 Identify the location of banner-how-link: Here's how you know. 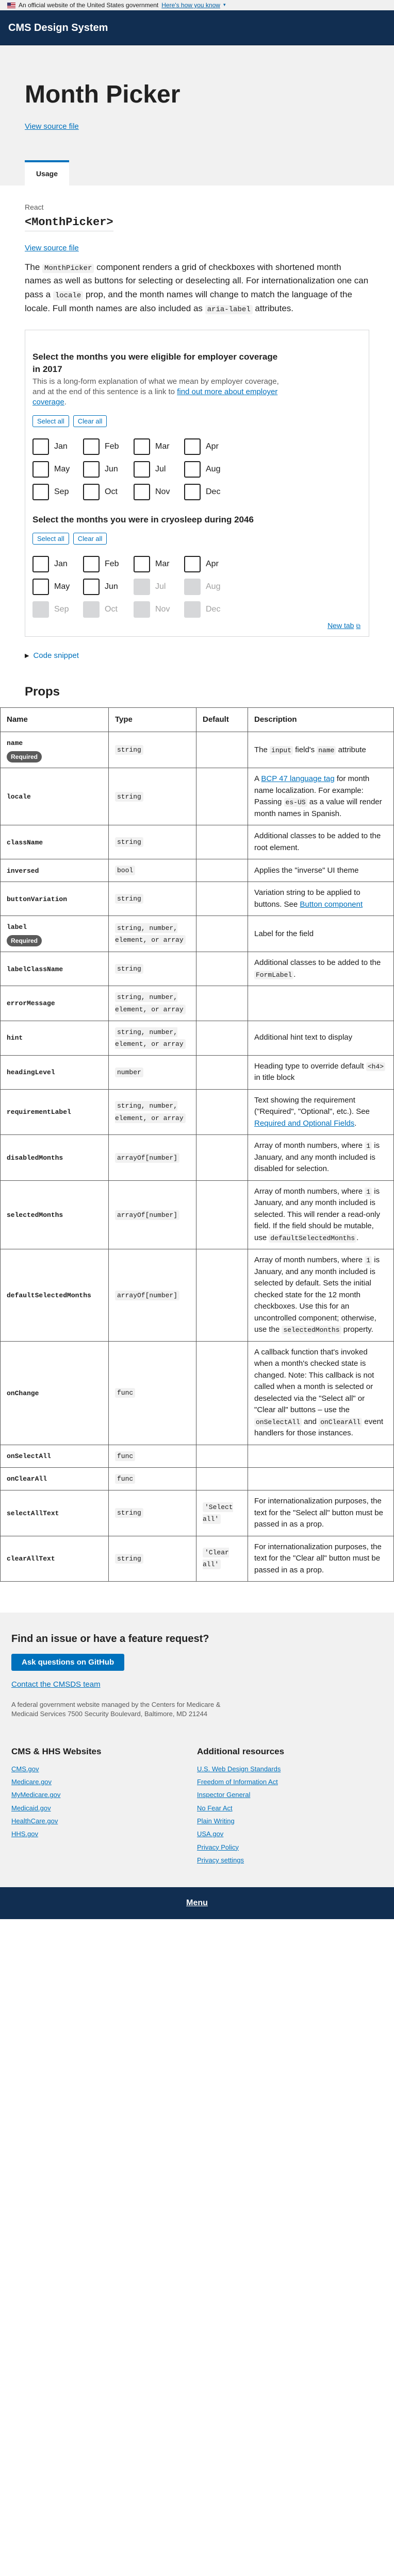
(190, 6).